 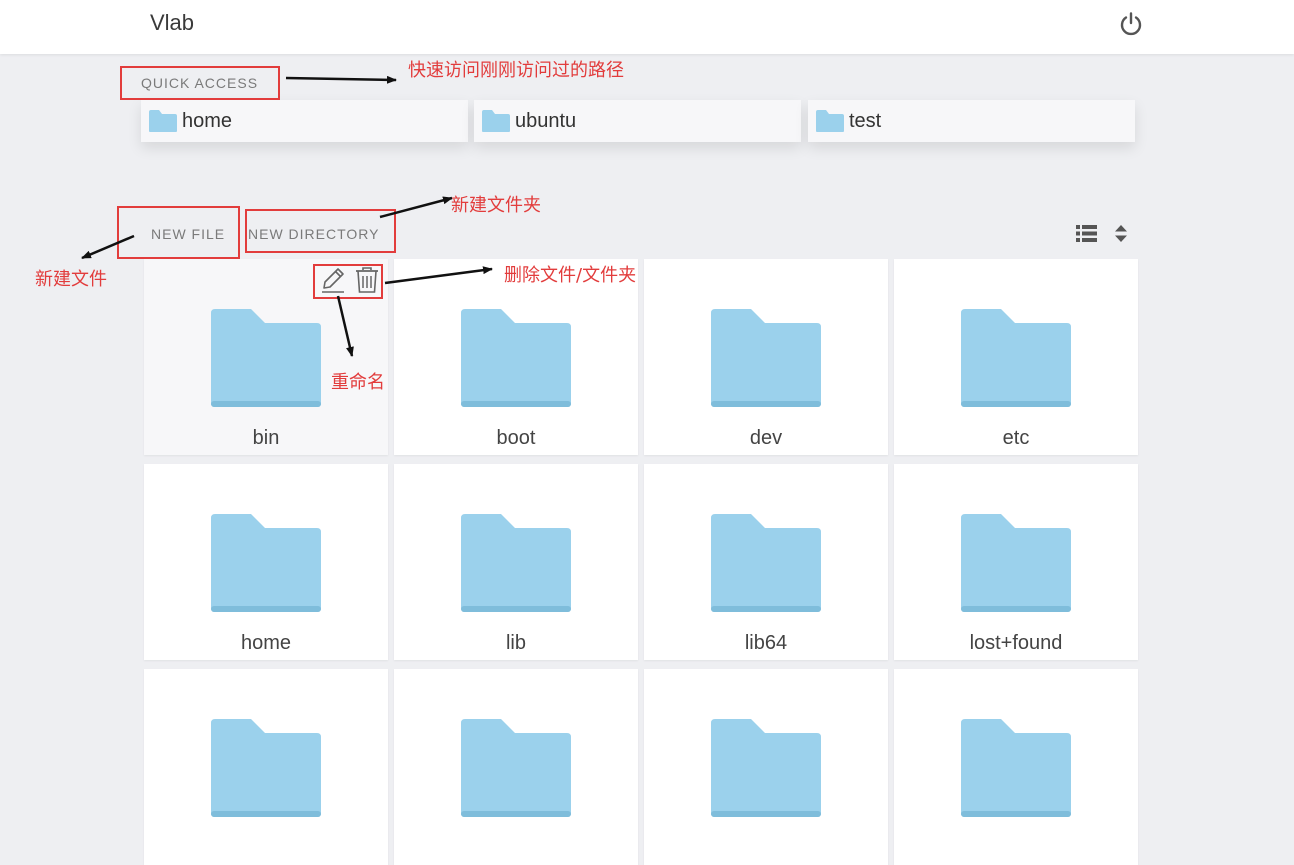 What do you see at coordinates (1086, 233) in the screenshot?
I see `list-view-icon` at bounding box center [1086, 233].